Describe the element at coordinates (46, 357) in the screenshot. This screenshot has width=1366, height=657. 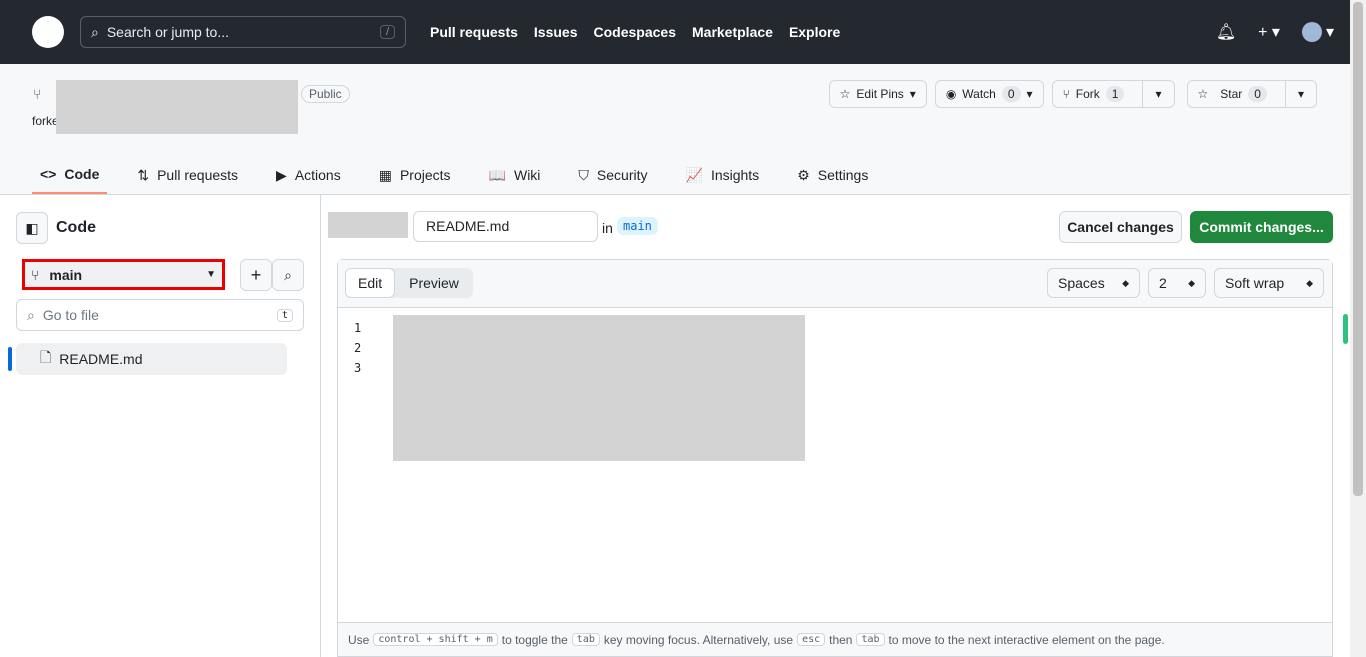
I see `file-icon: 🗋` at that location.